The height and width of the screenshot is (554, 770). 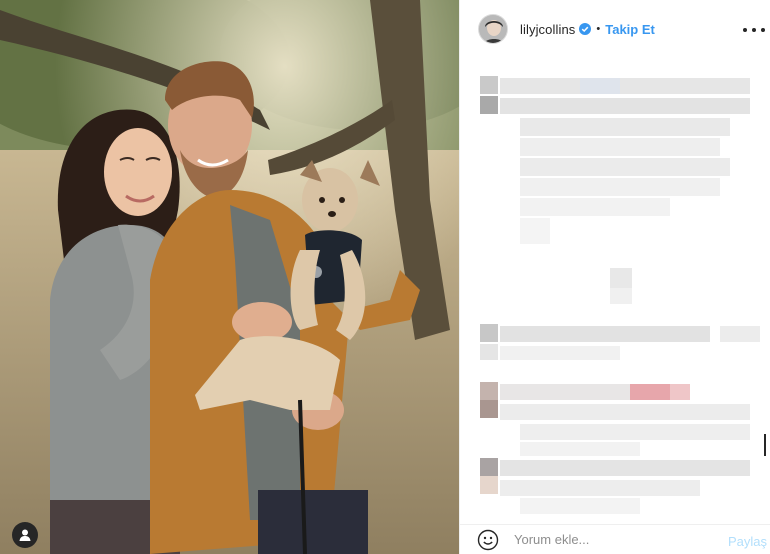 What do you see at coordinates (765, 445) in the screenshot?
I see `scrollbar-thumb` at bounding box center [765, 445].